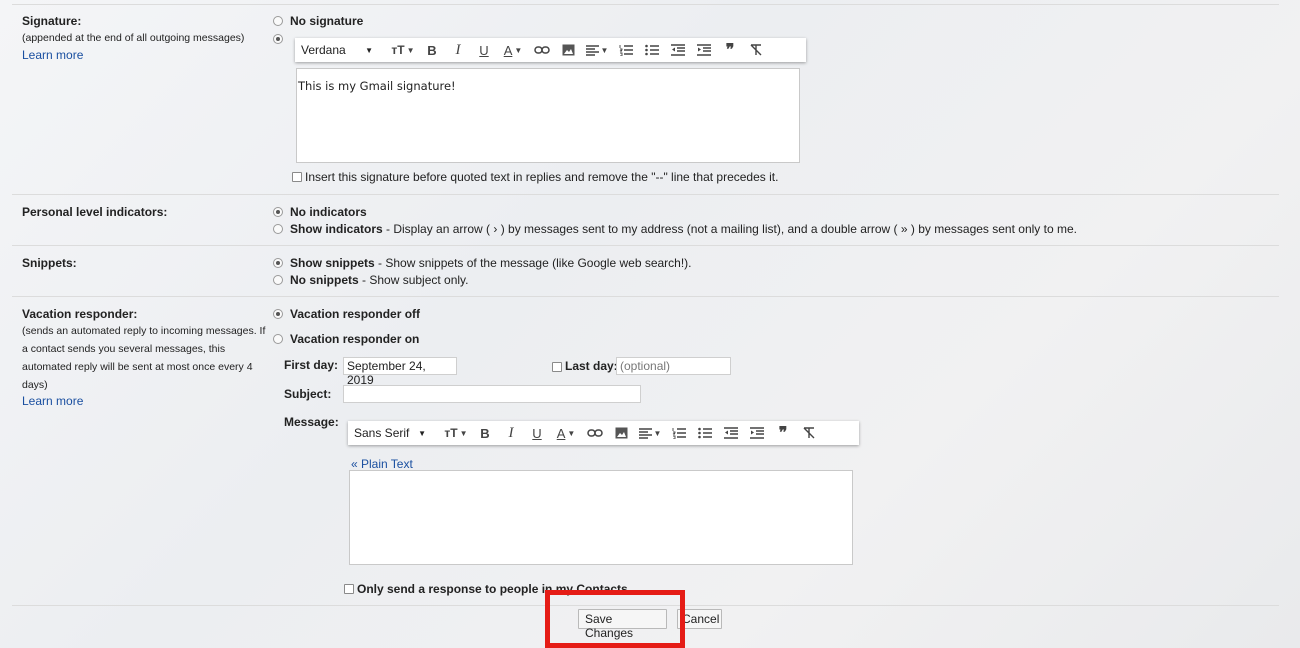 This screenshot has width=1300, height=648. What do you see at coordinates (311, 365) in the screenshot?
I see `first-day-label: First day:` at bounding box center [311, 365].